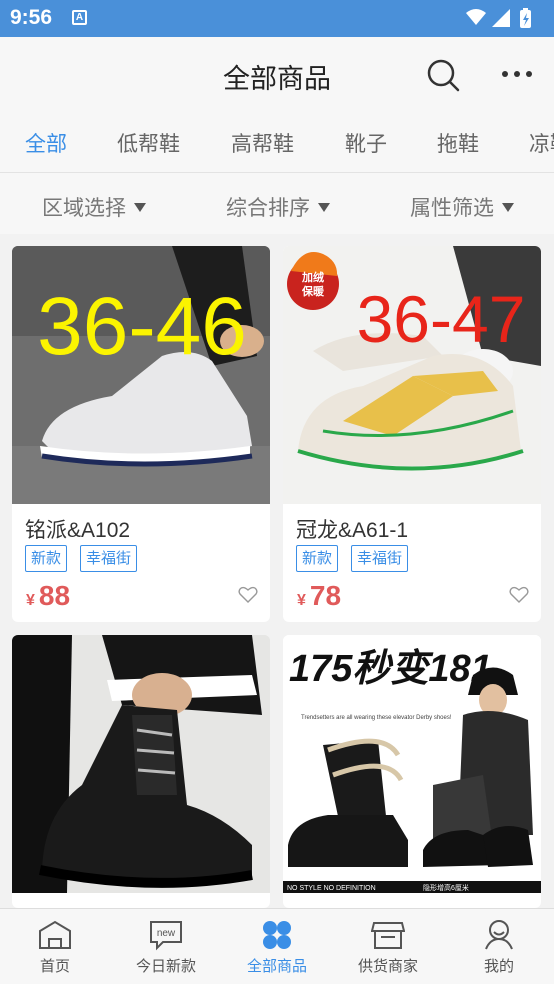 The width and height of the screenshot is (554, 984). I want to click on filter-region: 区域选择, so click(94, 207).